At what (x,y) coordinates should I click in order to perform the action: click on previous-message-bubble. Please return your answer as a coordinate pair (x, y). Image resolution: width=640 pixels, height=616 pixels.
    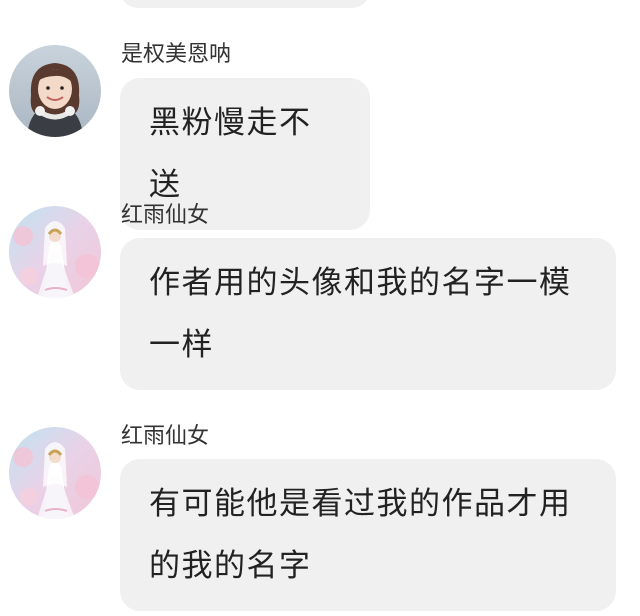
    Looking at the image, I should click on (245, 4).